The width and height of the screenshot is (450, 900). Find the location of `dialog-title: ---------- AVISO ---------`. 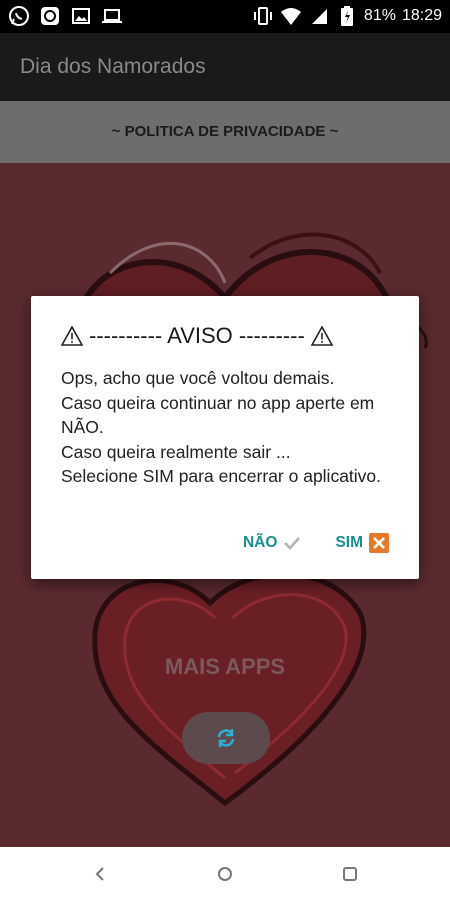

dialog-title: ---------- AVISO --------- is located at coordinates (197, 336).